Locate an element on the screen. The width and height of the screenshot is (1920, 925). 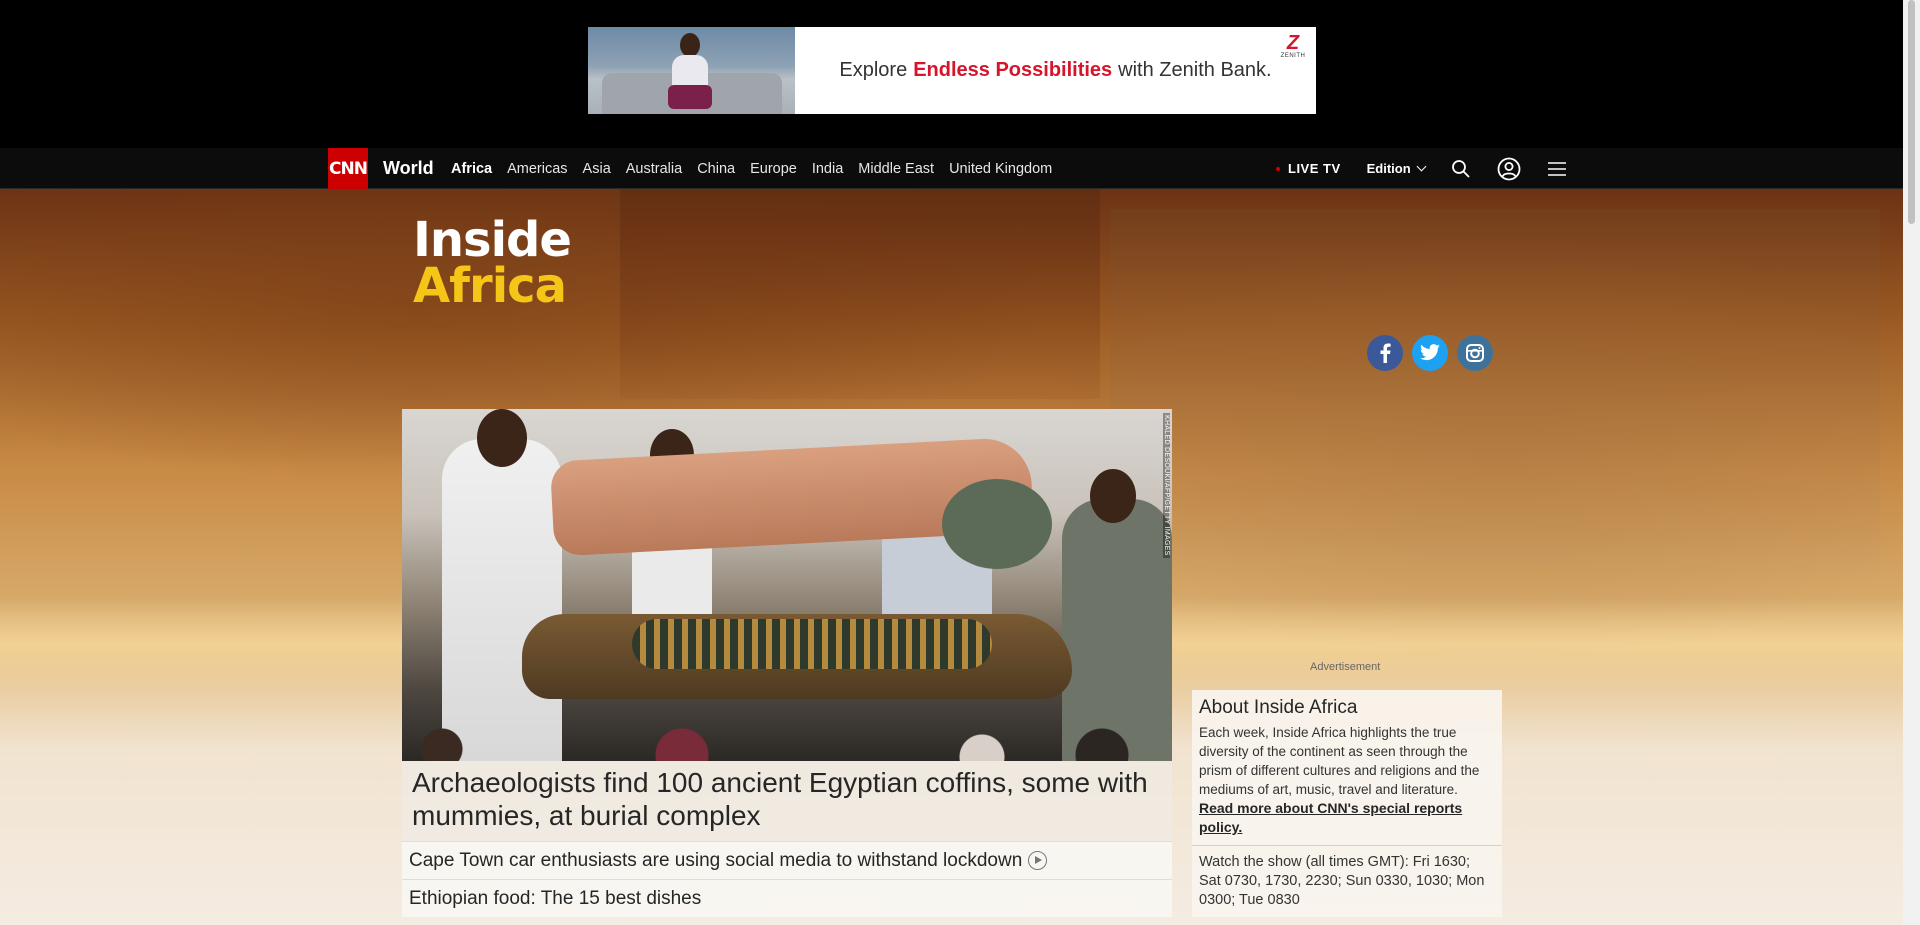
show-logo-line2: Africa is located at coordinates (490, 286).